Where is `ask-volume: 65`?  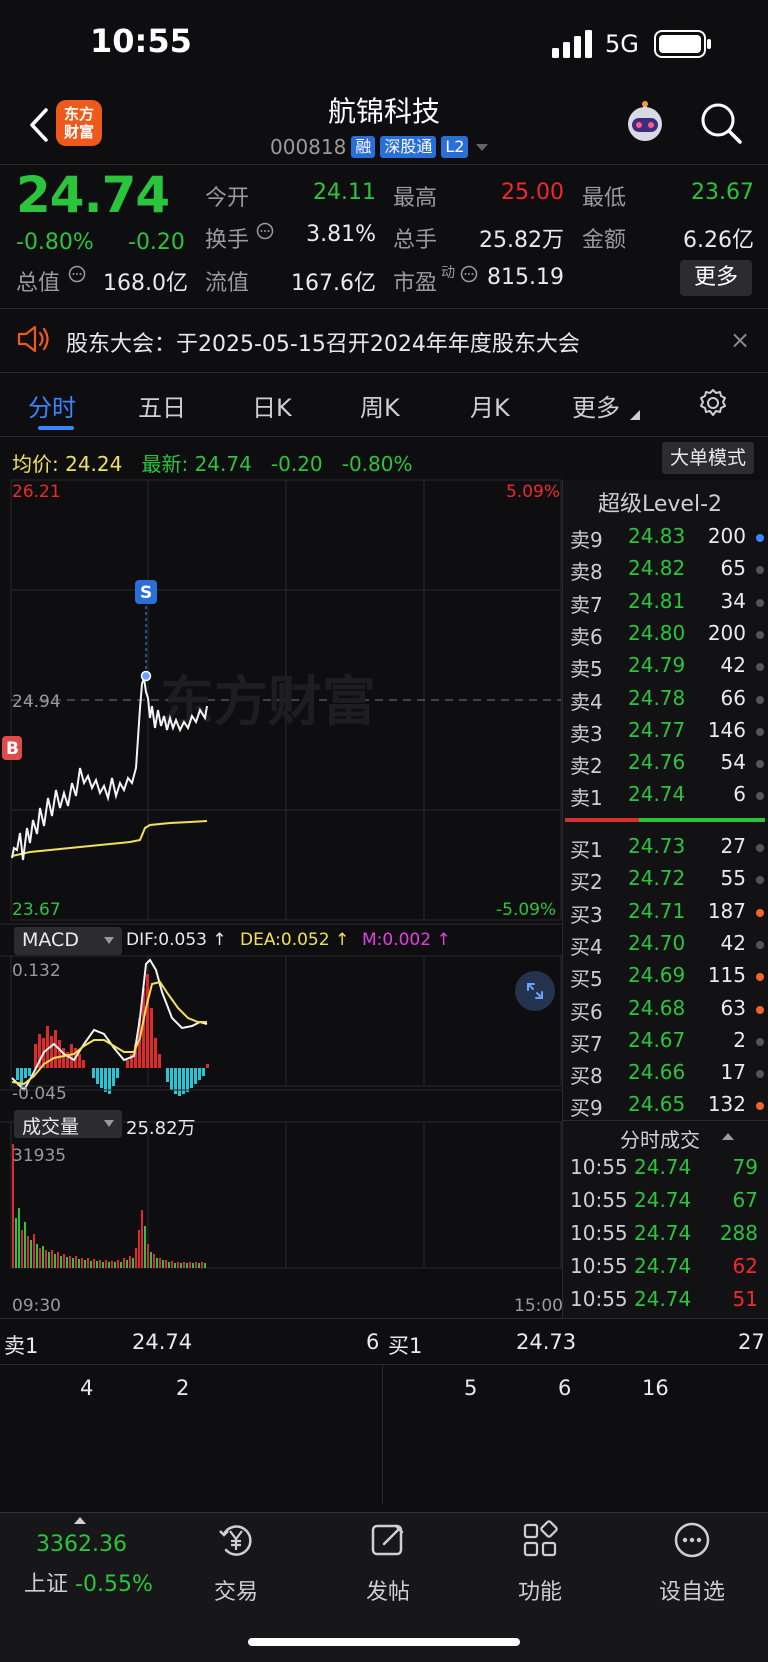
ask-volume: 65 is located at coordinates (733, 568).